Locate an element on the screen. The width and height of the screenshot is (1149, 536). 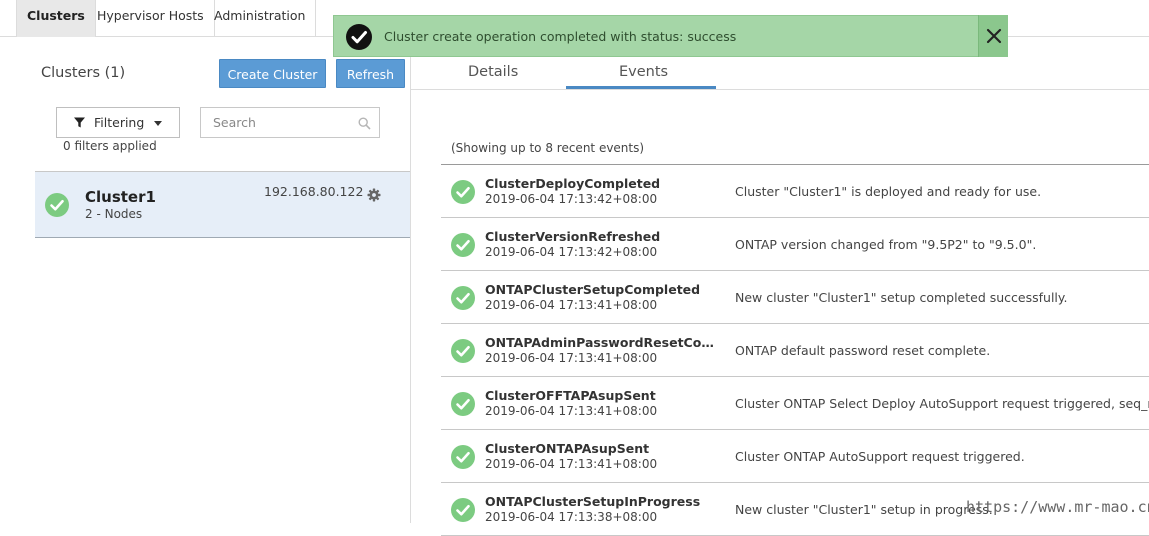
clusters-panel-title: Clusters (1) is located at coordinates (83, 73).